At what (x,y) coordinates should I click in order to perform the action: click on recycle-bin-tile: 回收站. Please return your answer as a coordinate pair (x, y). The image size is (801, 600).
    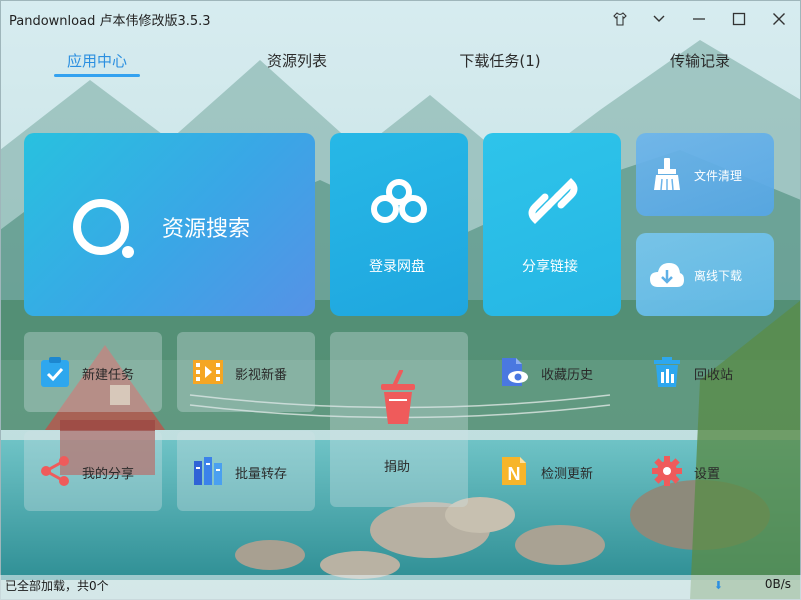
    Looking at the image, I should click on (705, 372).